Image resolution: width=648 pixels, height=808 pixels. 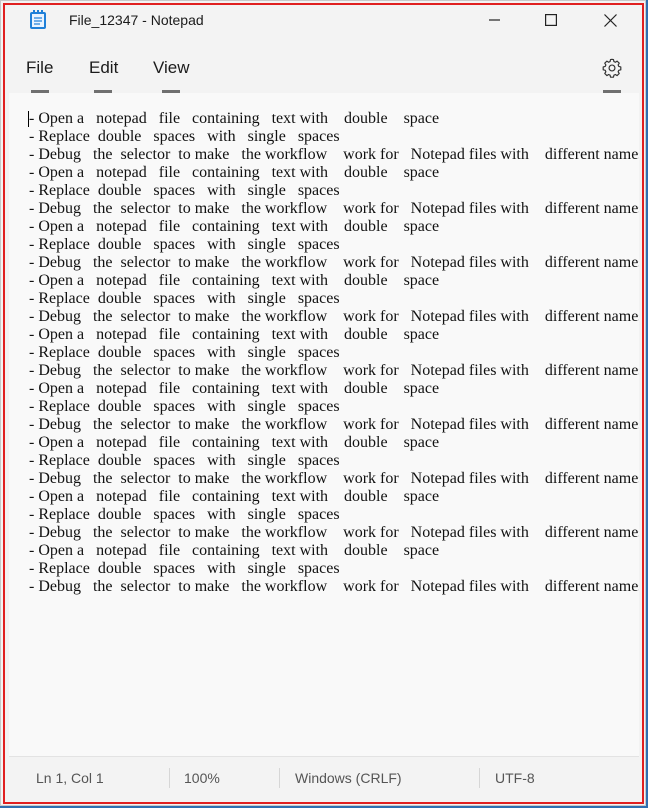 What do you see at coordinates (39, 68) in the screenshot?
I see `menu-file: File` at bounding box center [39, 68].